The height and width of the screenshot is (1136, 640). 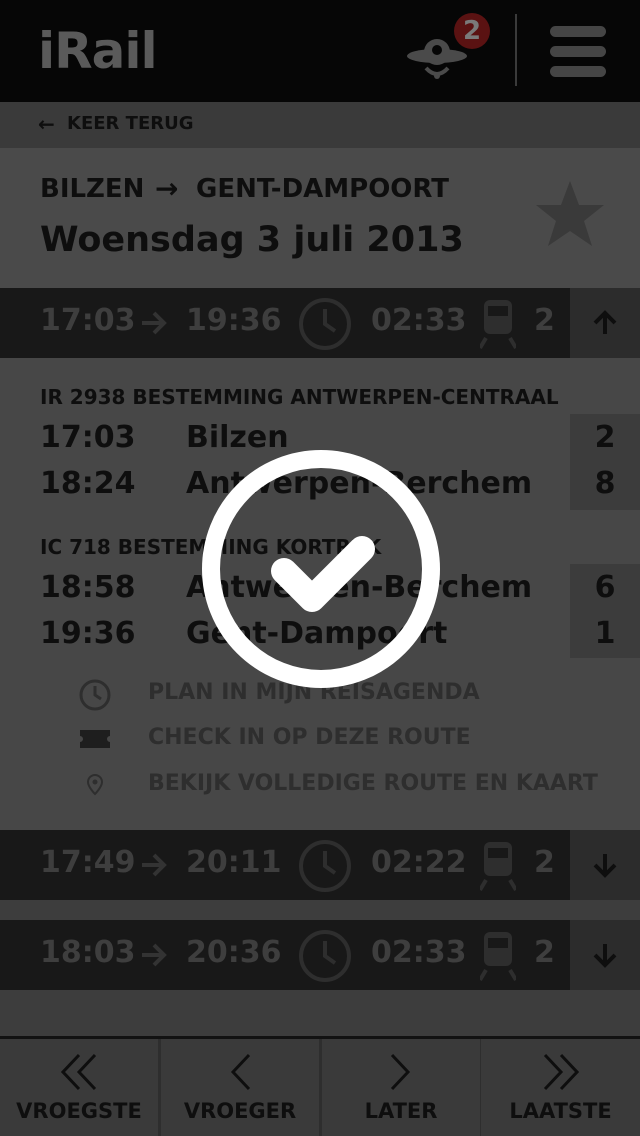 What do you see at coordinates (605, 483) in the screenshot?
I see `stop-platform: 8` at bounding box center [605, 483].